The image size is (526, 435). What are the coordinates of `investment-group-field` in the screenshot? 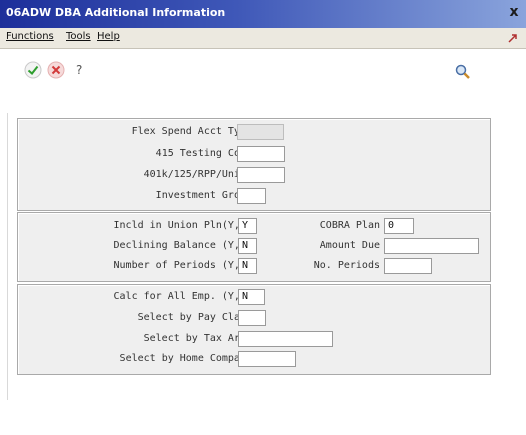 It's located at (251, 196).